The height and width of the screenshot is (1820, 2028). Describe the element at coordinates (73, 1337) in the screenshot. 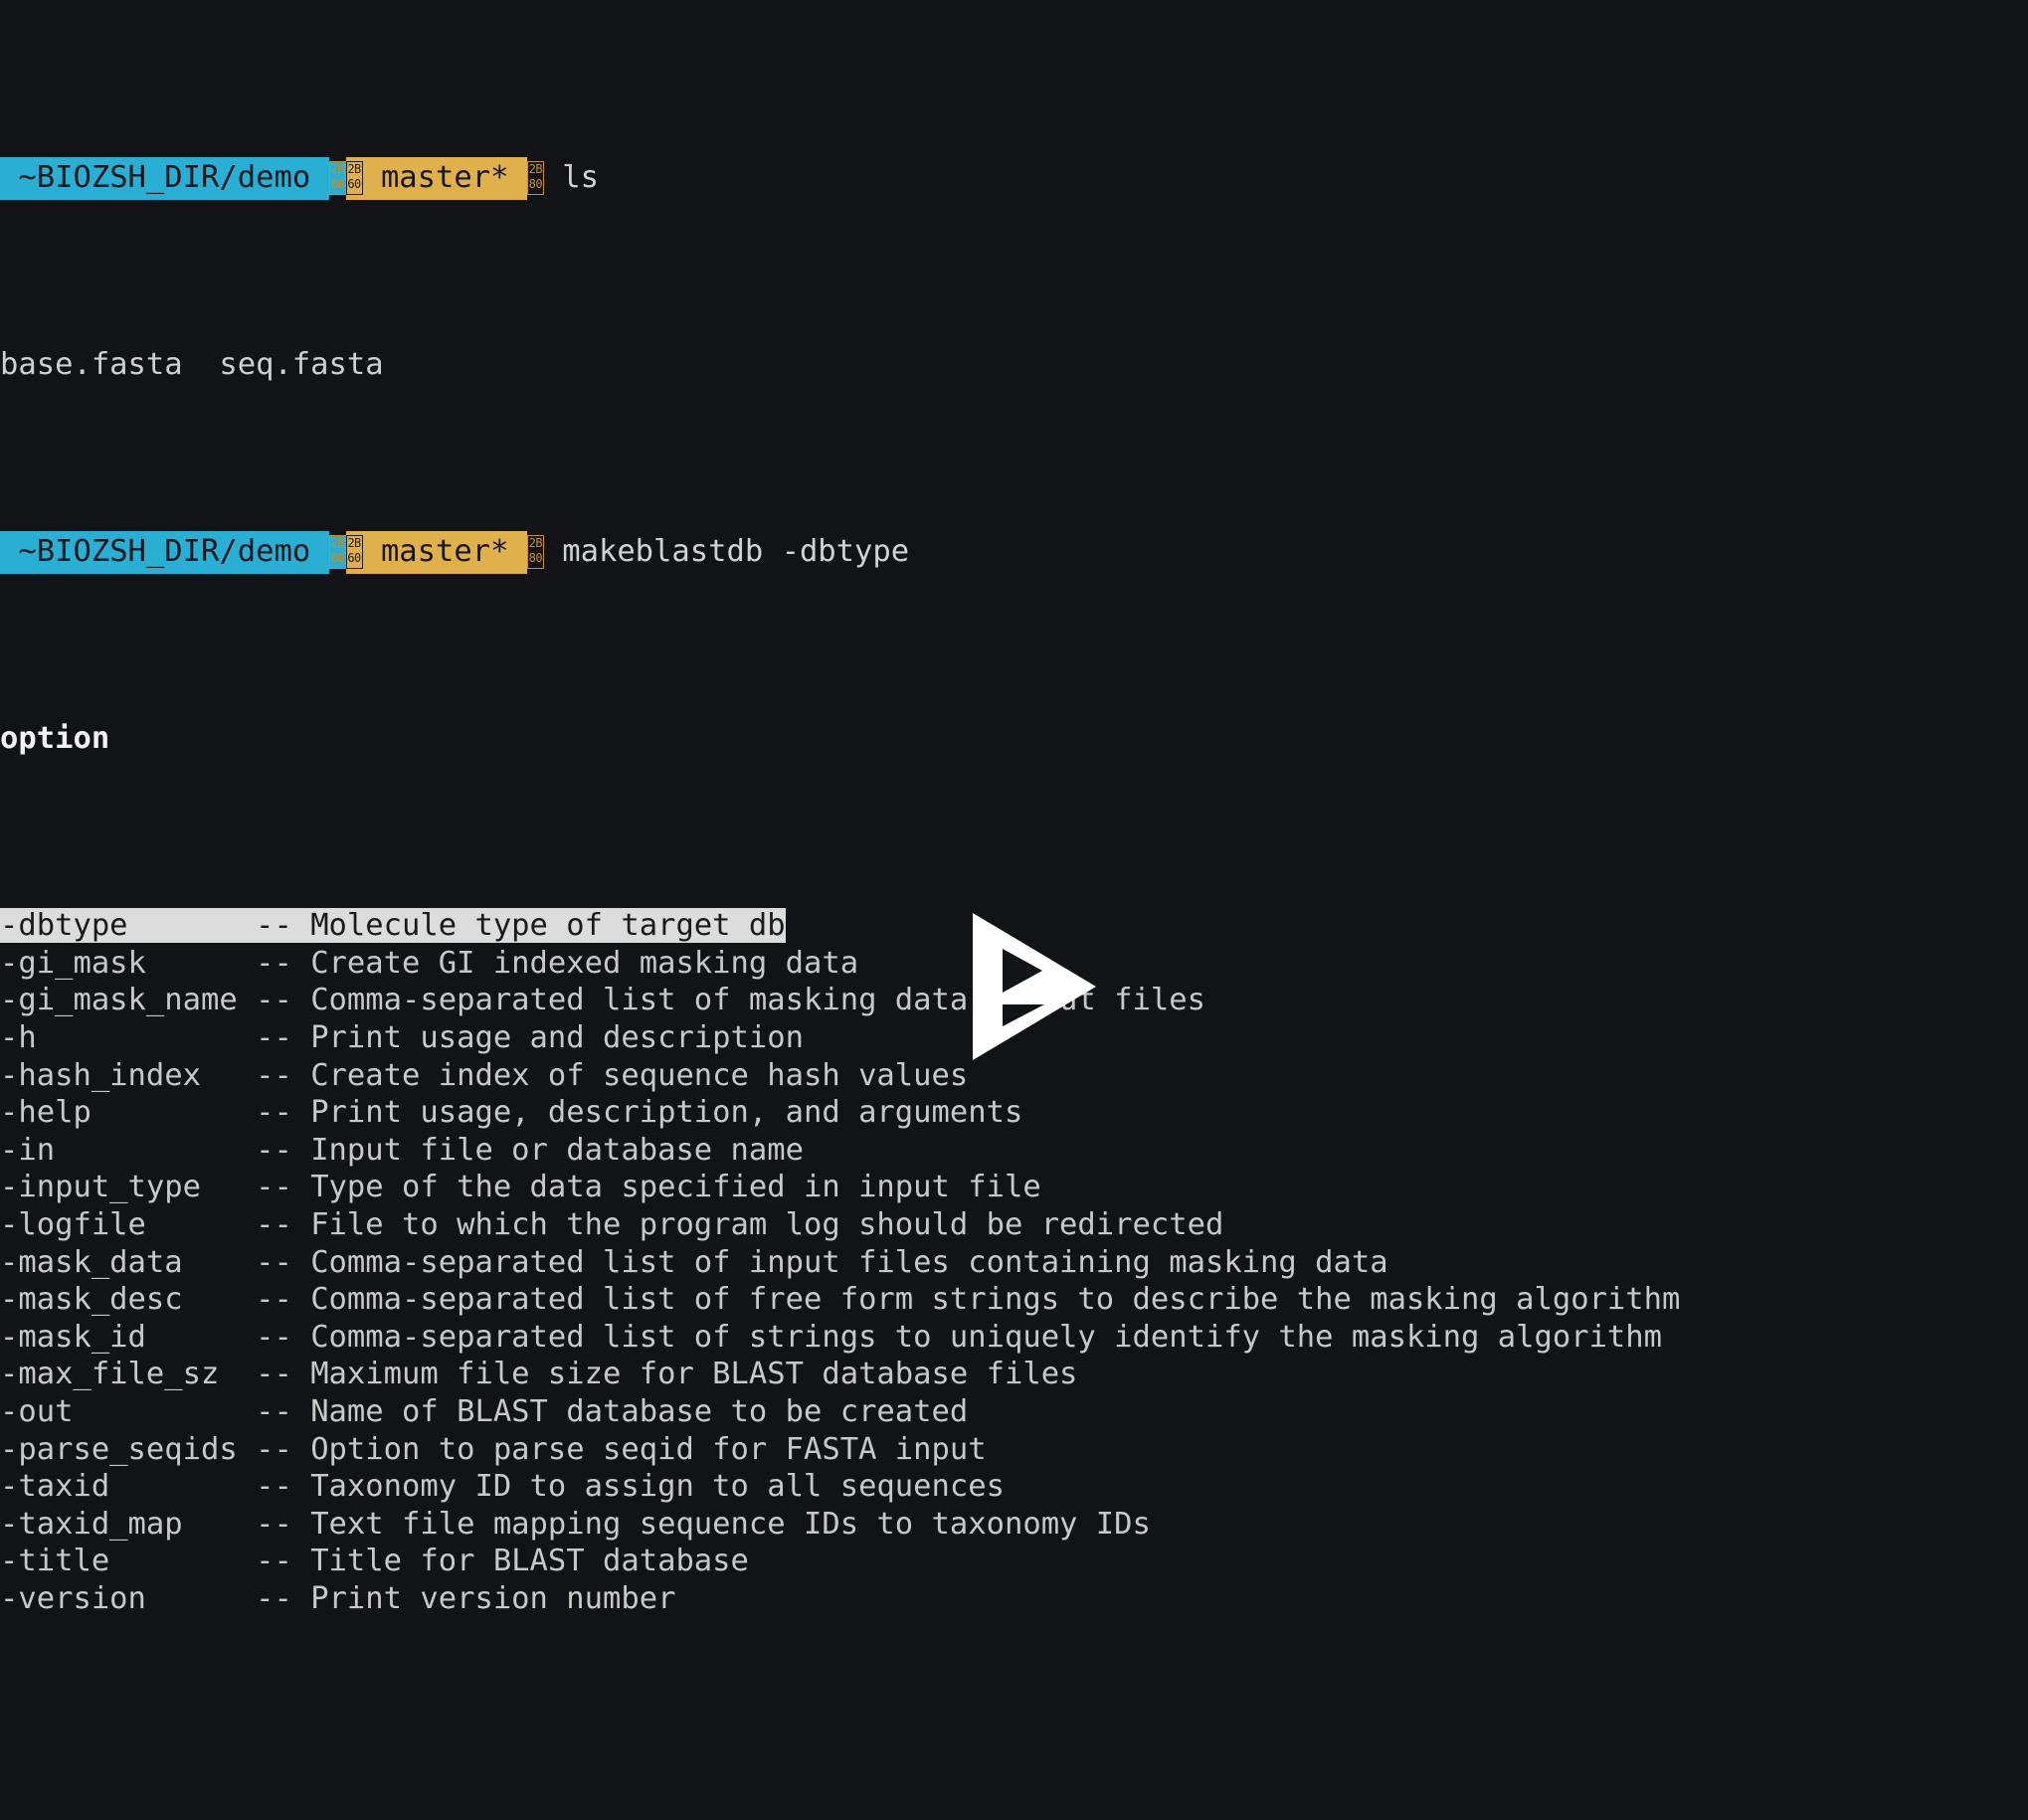

I see `completion-option-name: -mask_id` at that location.